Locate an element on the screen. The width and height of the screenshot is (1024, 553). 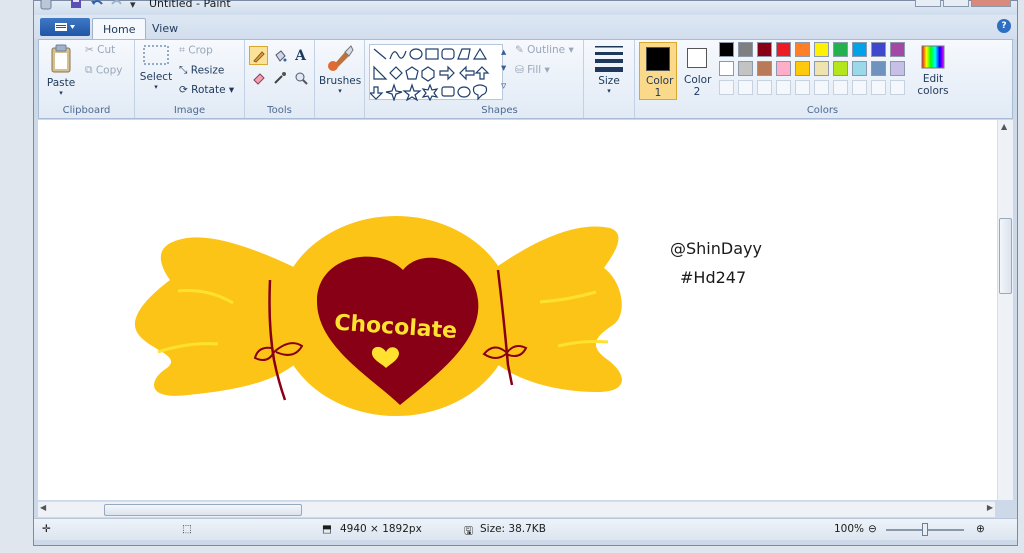
resize-button: ⤡ Resize is located at coordinates (201, 70).